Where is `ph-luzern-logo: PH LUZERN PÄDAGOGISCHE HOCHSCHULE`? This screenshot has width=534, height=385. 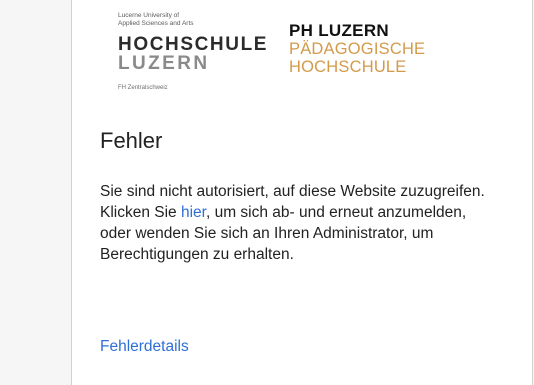 ph-luzern-logo: PH LUZERN PÄDAGOGISCHE HOCHSCHULE is located at coordinates (369, 57).